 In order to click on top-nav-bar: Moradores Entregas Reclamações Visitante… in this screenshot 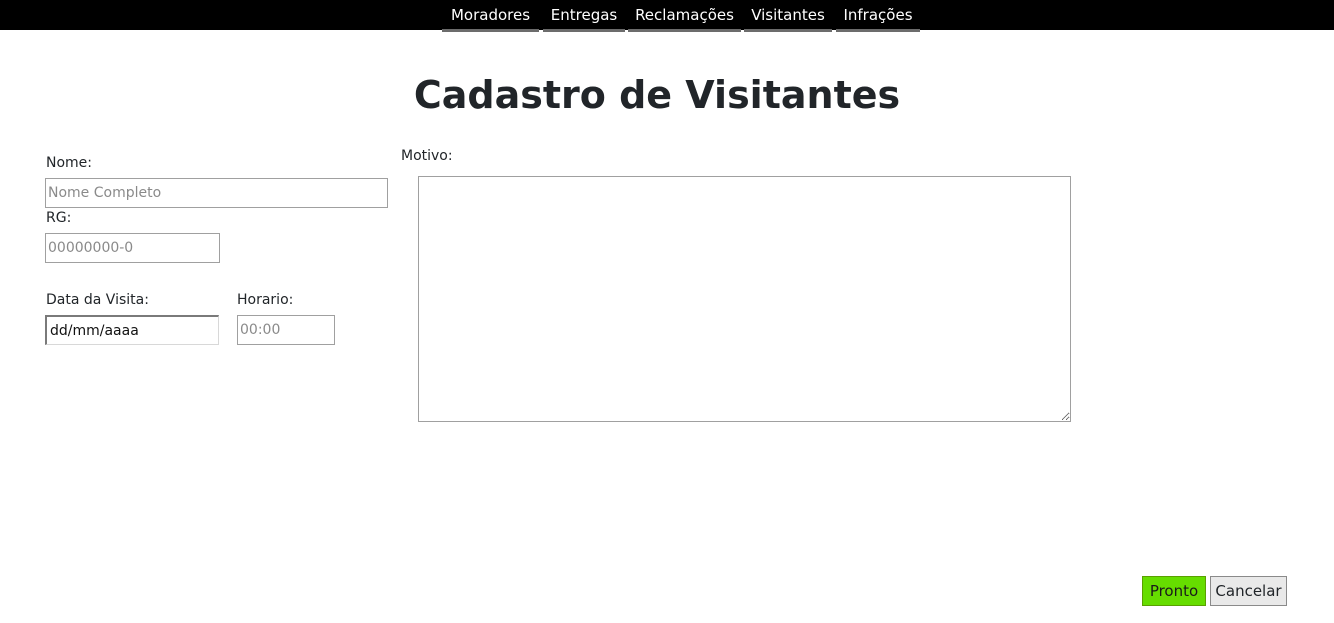, I will do `click(667, 16)`.